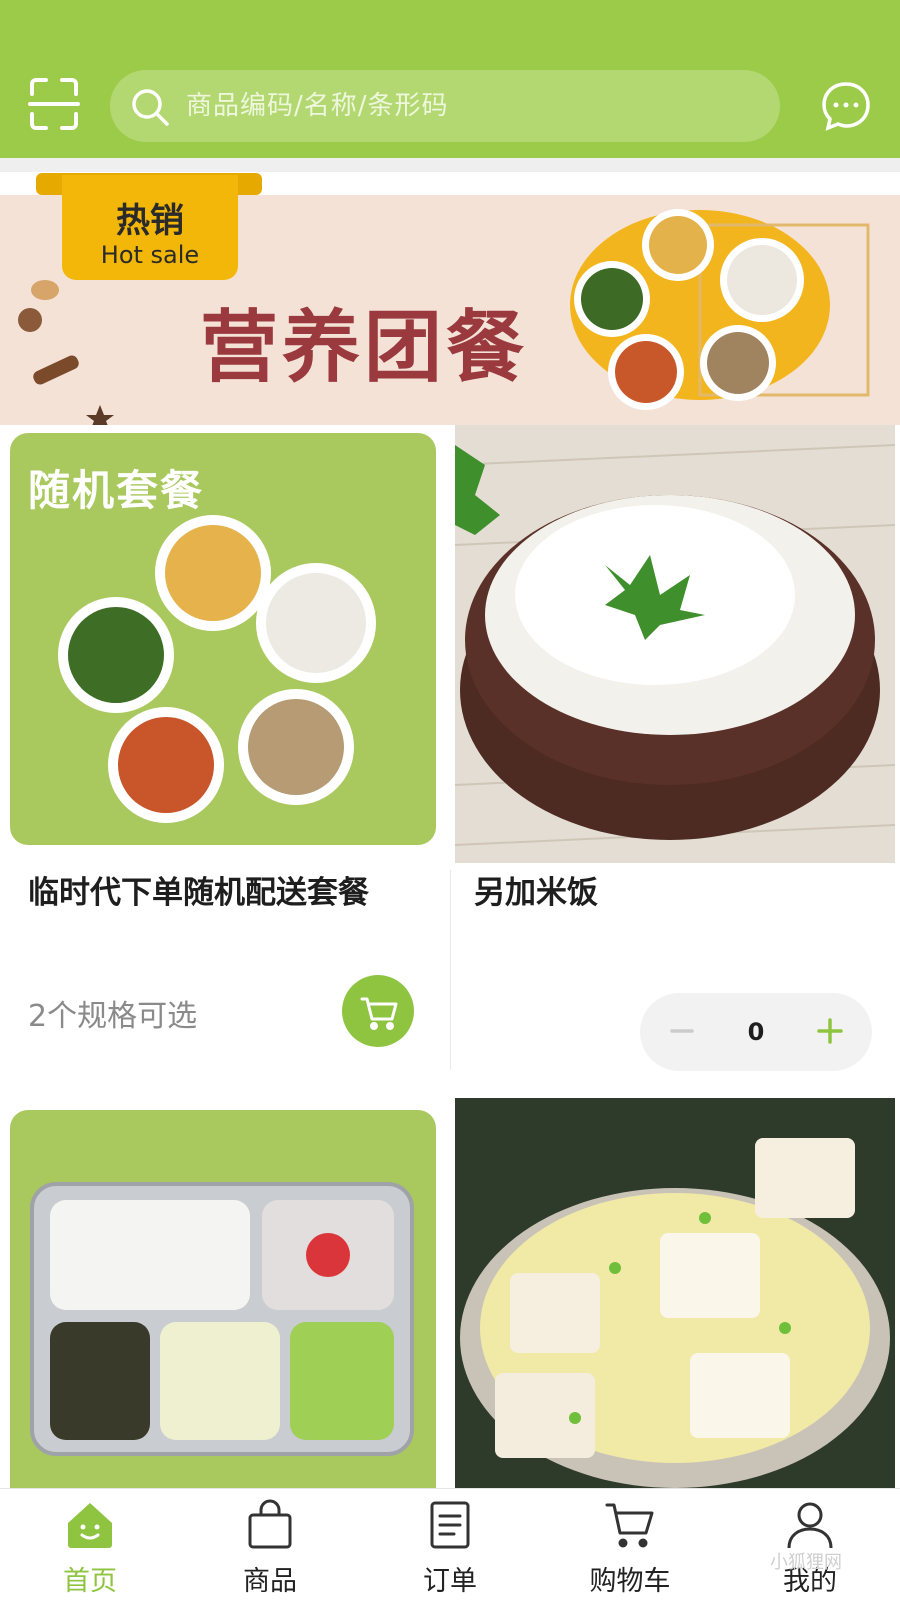 The image size is (900, 1601). What do you see at coordinates (150, 221) in the screenshot?
I see `hot-sale-tag-cn: 热销` at bounding box center [150, 221].